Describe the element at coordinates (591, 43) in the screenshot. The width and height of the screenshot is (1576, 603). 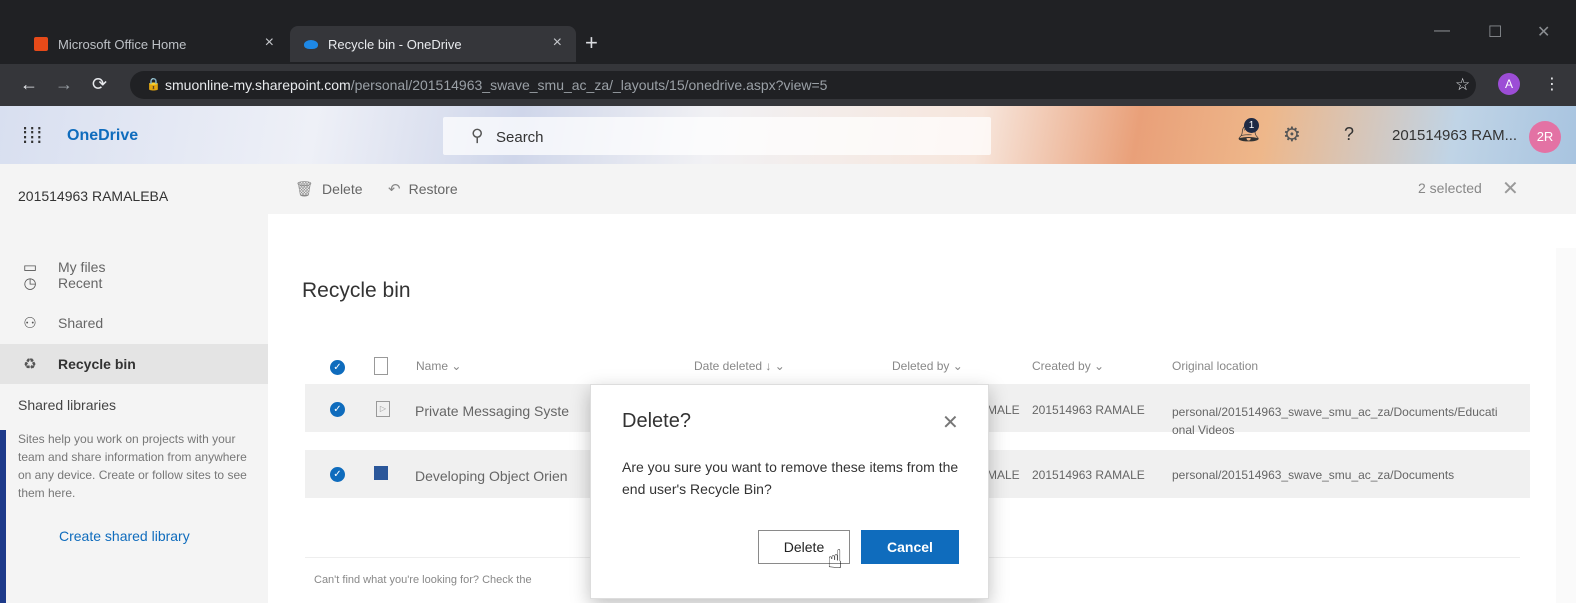
I see `new-tab-button: +` at that location.